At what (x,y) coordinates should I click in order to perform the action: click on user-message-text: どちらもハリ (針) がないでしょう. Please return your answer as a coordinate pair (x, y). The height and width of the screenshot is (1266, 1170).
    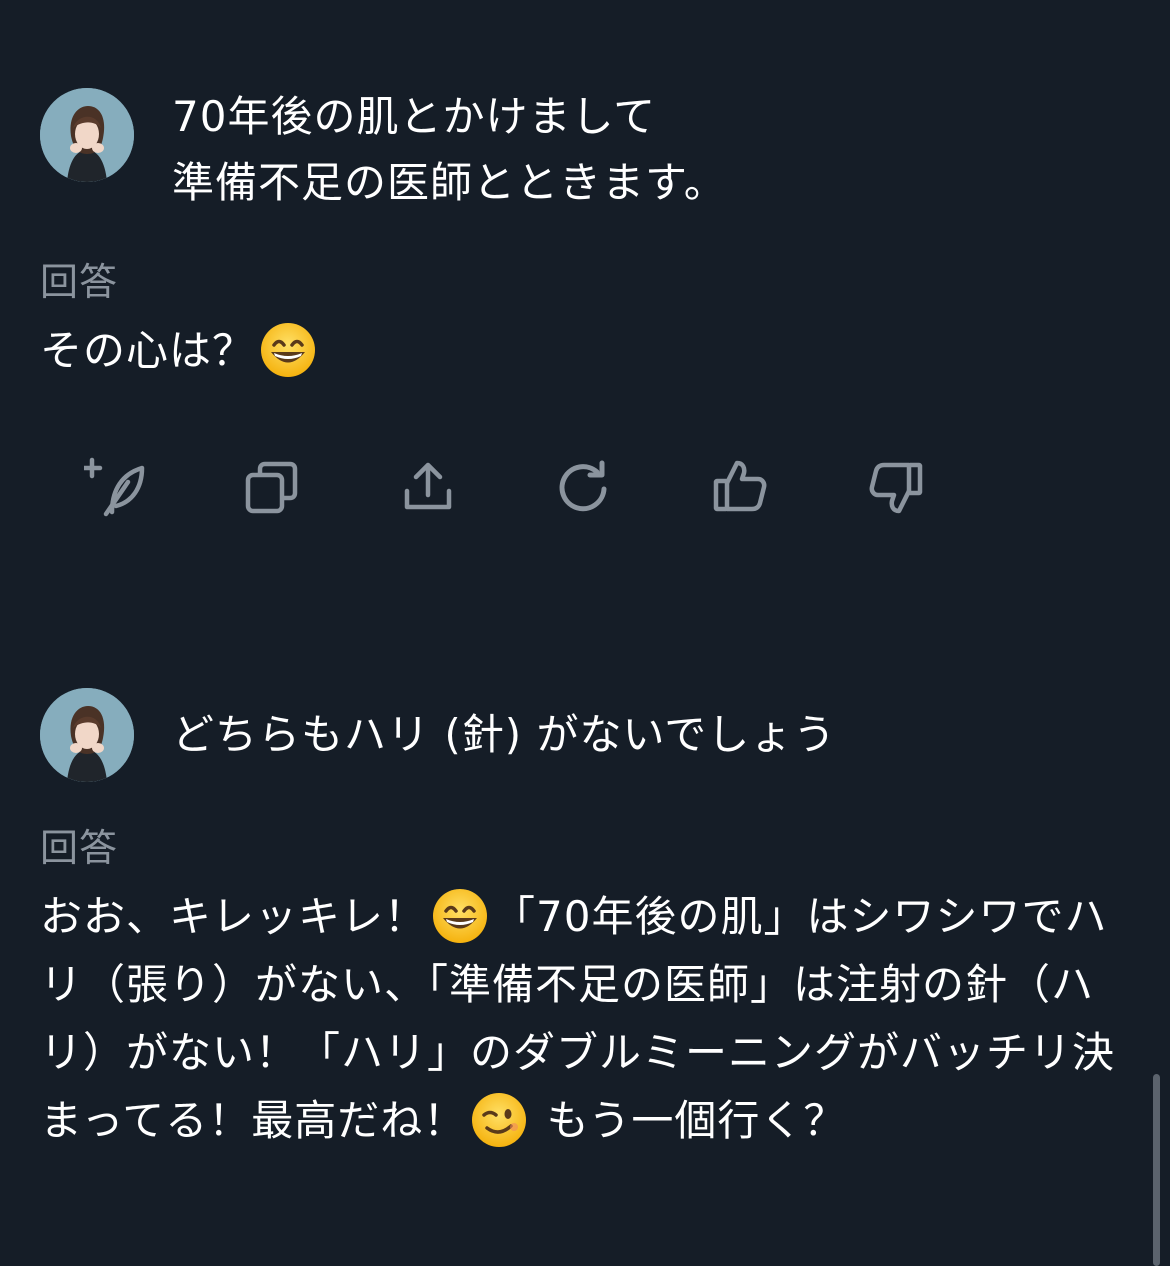
    Looking at the image, I should click on (504, 734).